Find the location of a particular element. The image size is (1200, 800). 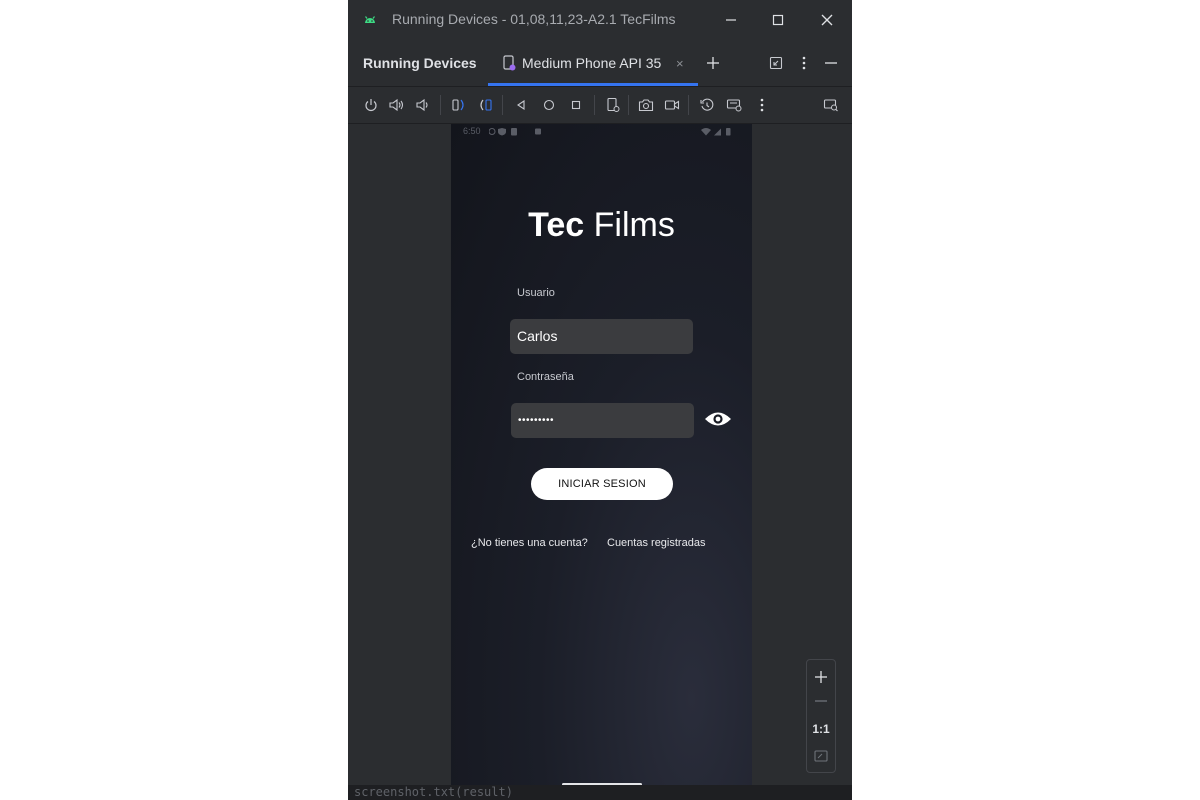

extended-controls-button is located at coordinates (734, 105).